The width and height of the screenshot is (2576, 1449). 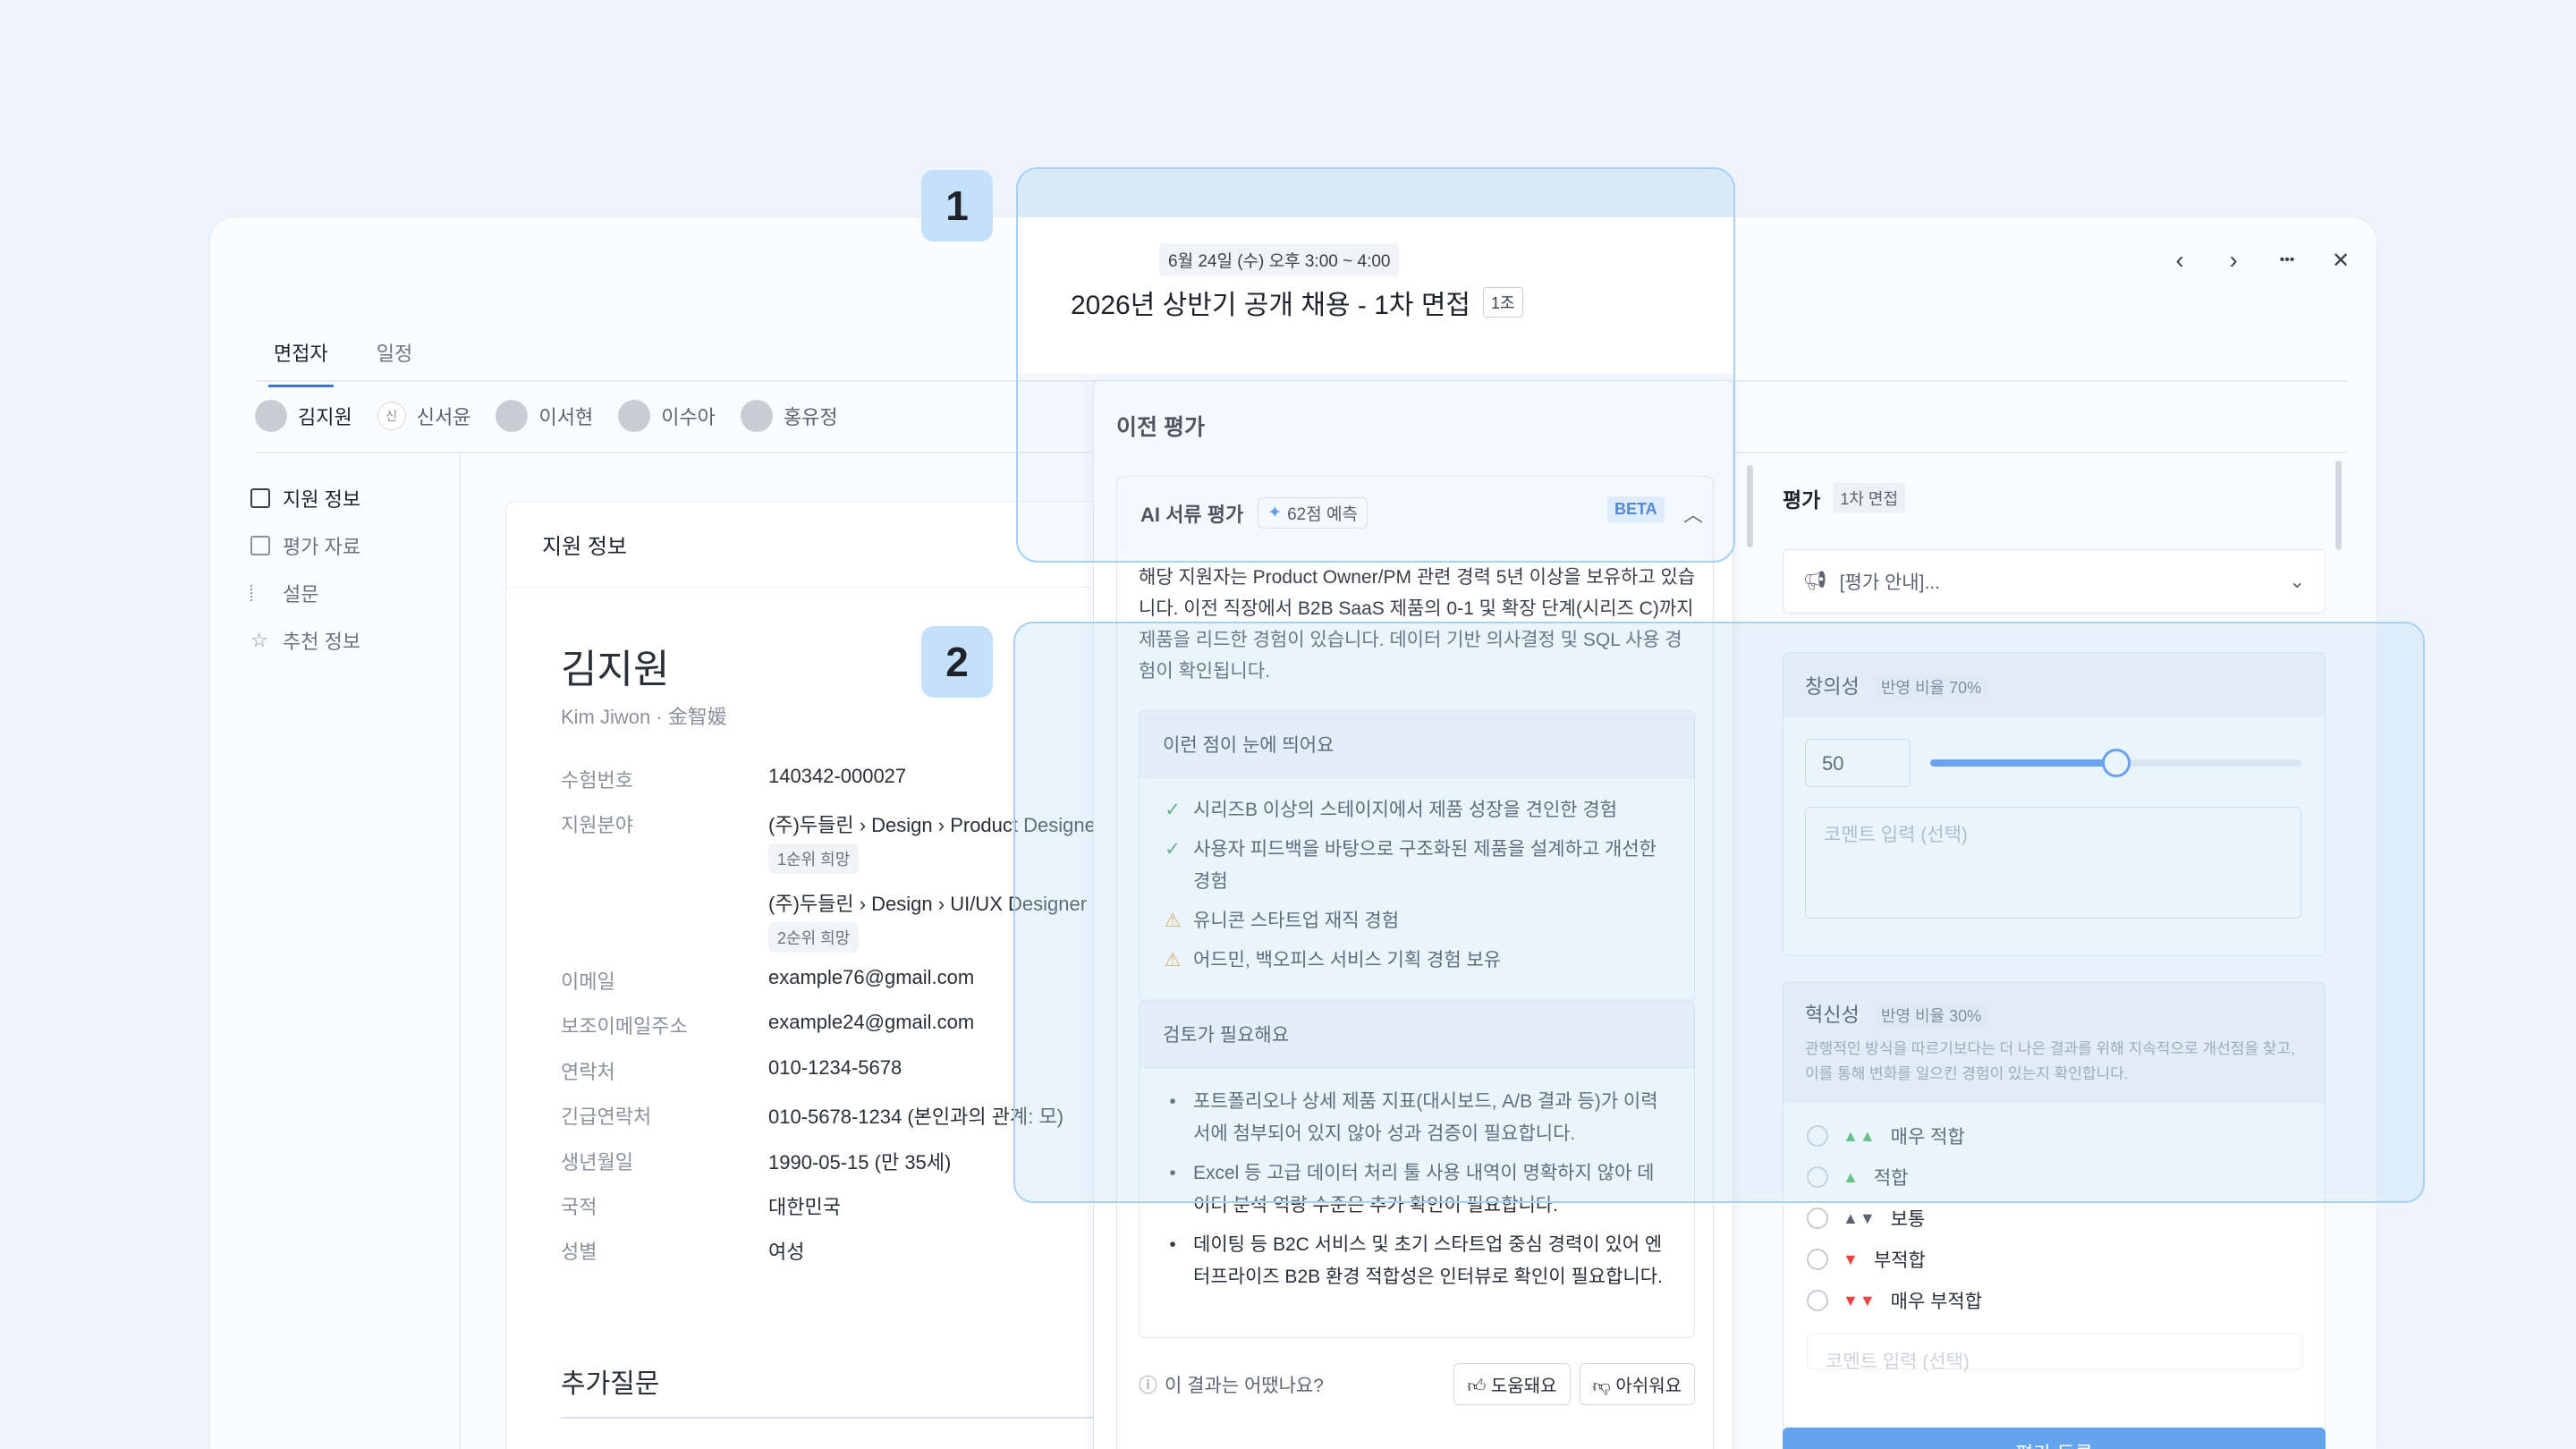 I want to click on sidebar-item-survey: 설문, so click(x=353, y=592).